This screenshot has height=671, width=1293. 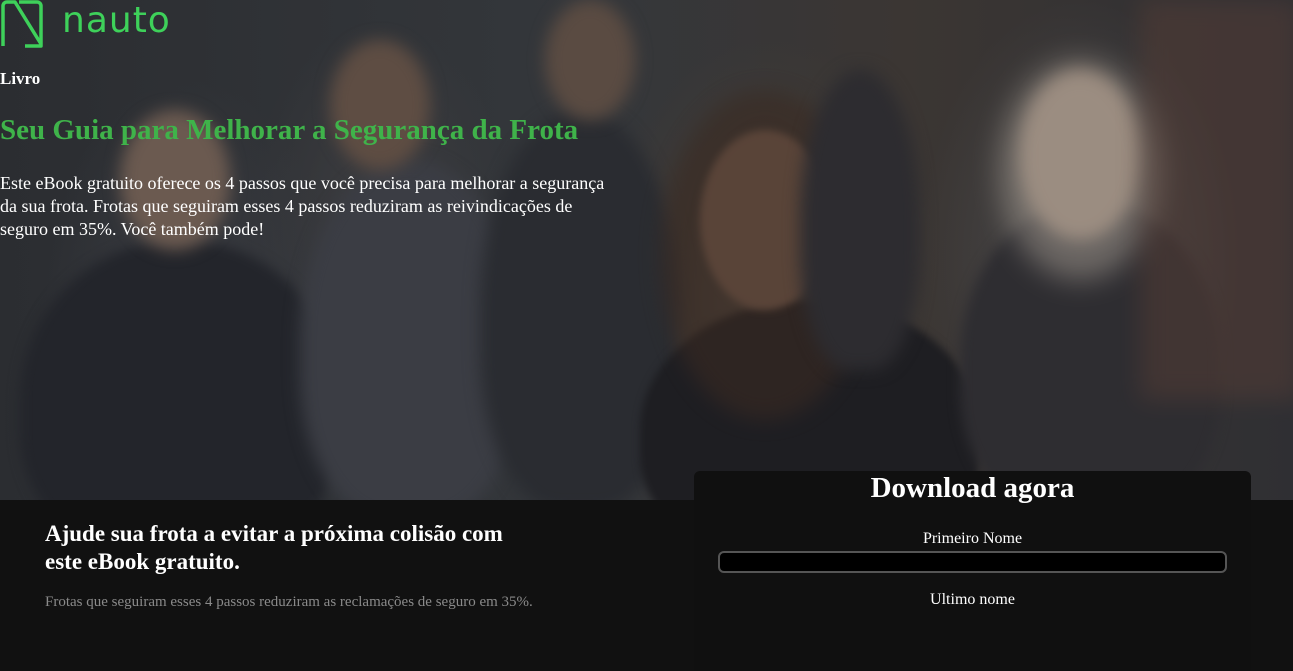 What do you see at coordinates (116, 20) in the screenshot?
I see `logo-wordmark: nauto` at bounding box center [116, 20].